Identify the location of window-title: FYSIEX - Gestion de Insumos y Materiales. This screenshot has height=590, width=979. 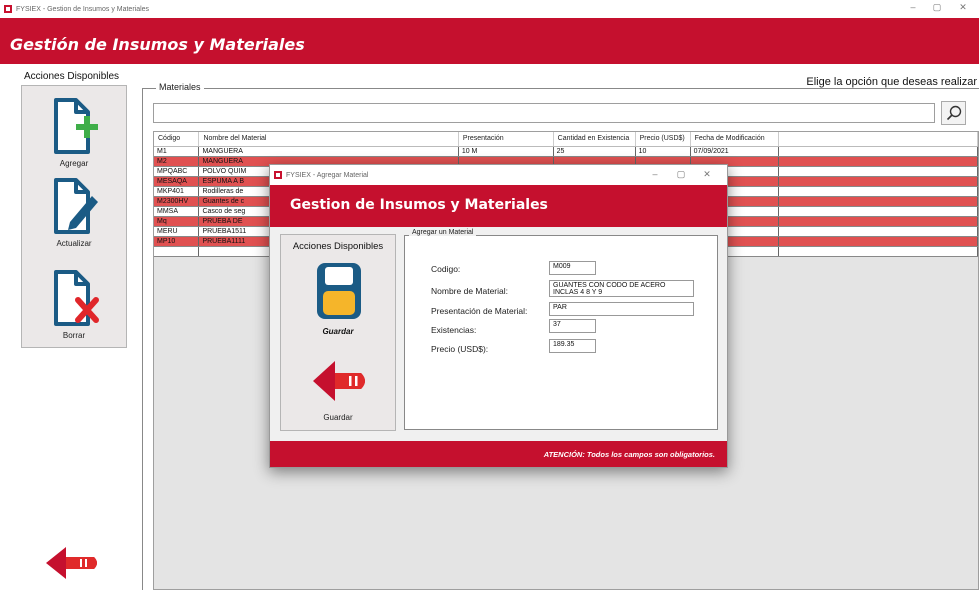
(83, 9).